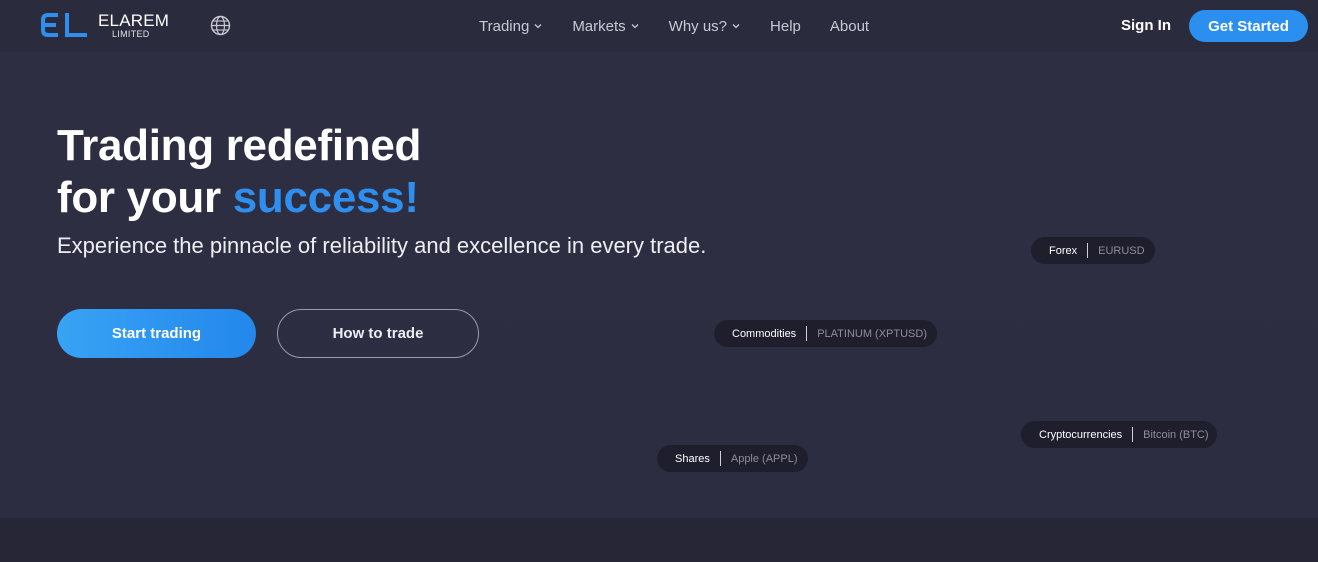 Image resolution: width=1318 pixels, height=562 pixels. I want to click on get-started-button: Get Started, so click(1248, 26).